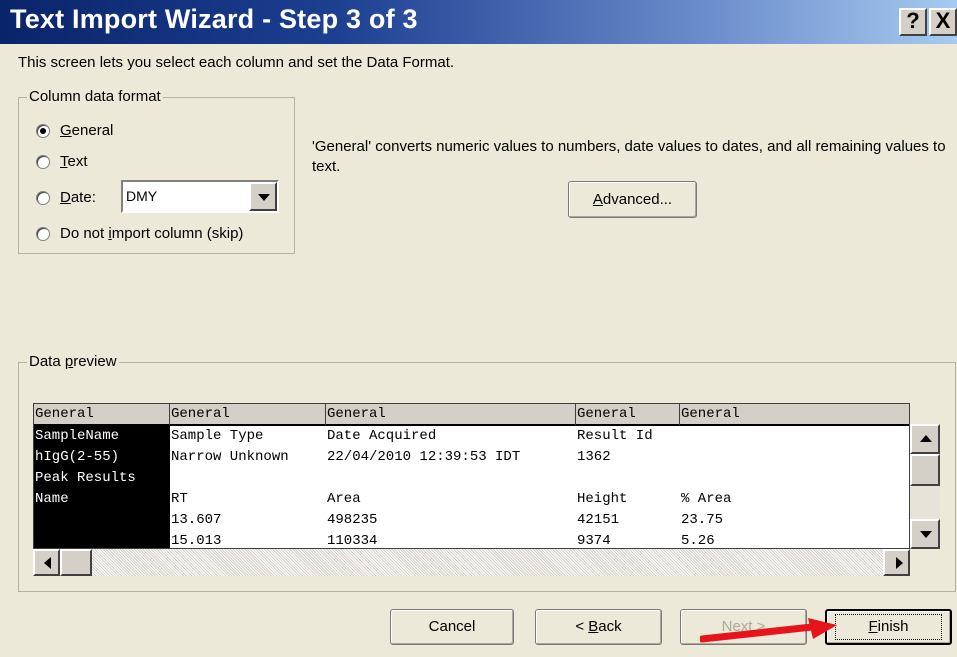 This screenshot has height=657, width=957. Describe the element at coordinates (602, 499) in the screenshot. I see `preview-cell: Height` at that location.